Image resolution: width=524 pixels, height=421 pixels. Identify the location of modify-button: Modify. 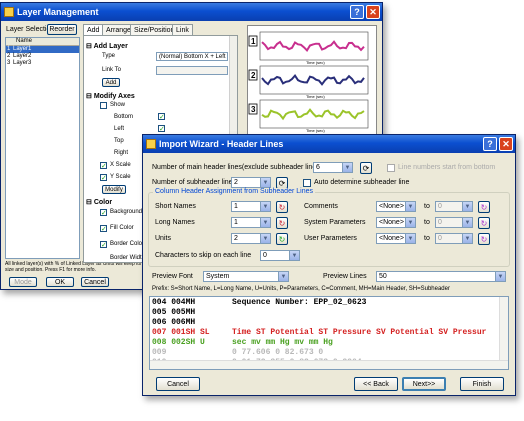
(114, 189).